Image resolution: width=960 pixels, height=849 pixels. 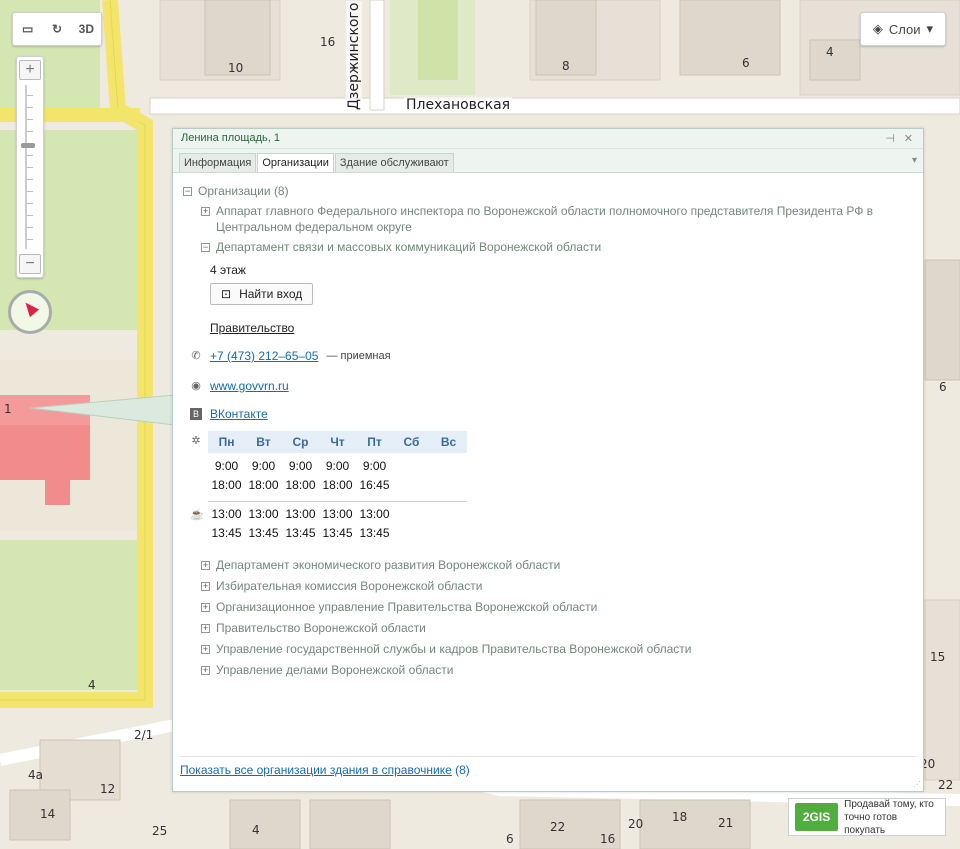 I want to click on day-header: Чт, so click(x=337, y=442).